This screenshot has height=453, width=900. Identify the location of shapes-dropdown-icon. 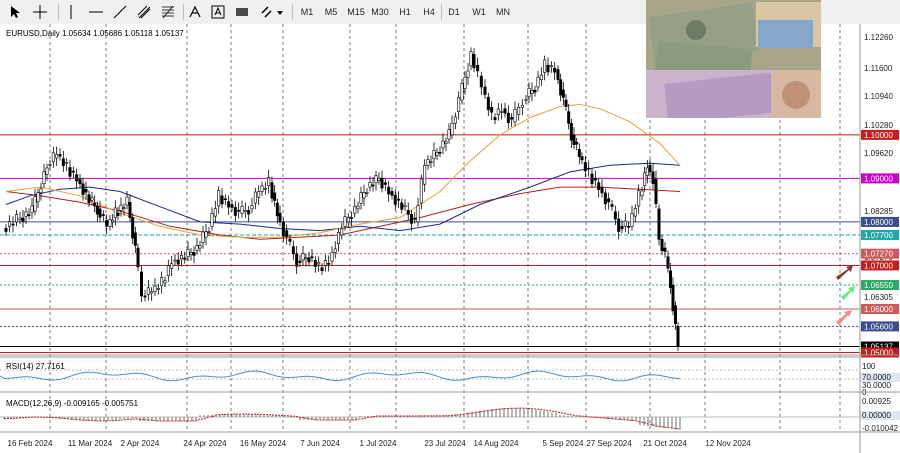
(272, 12).